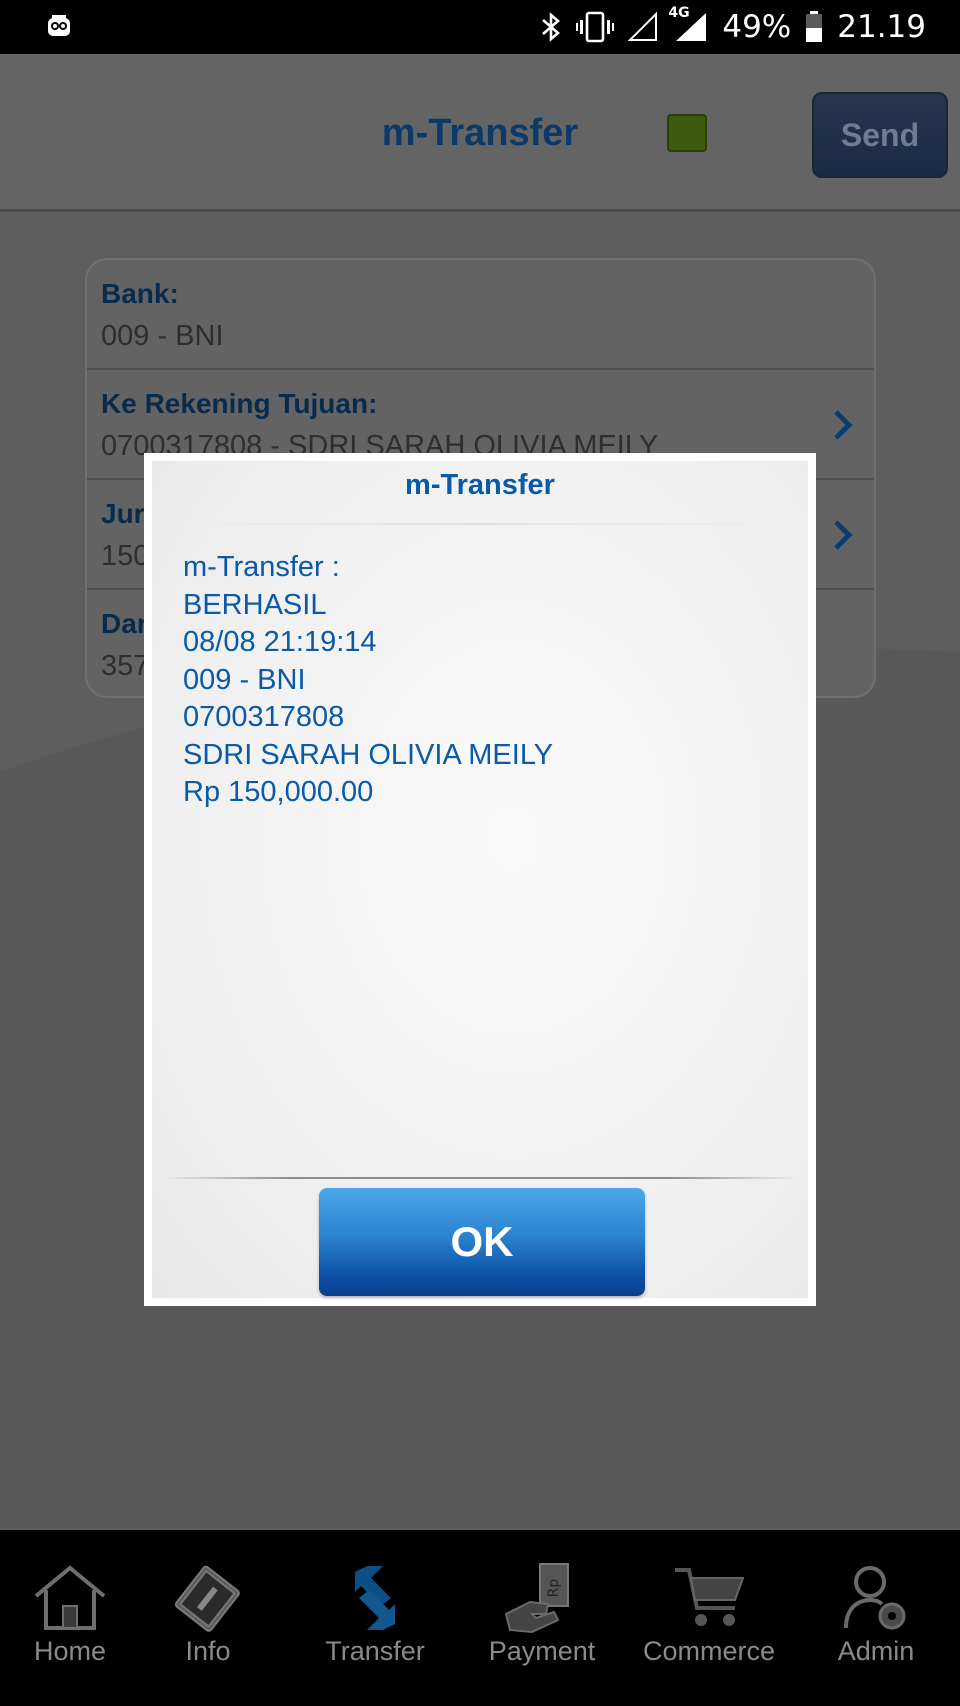 The width and height of the screenshot is (960, 1706). I want to click on nav-label: Transfer, so click(375, 1651).